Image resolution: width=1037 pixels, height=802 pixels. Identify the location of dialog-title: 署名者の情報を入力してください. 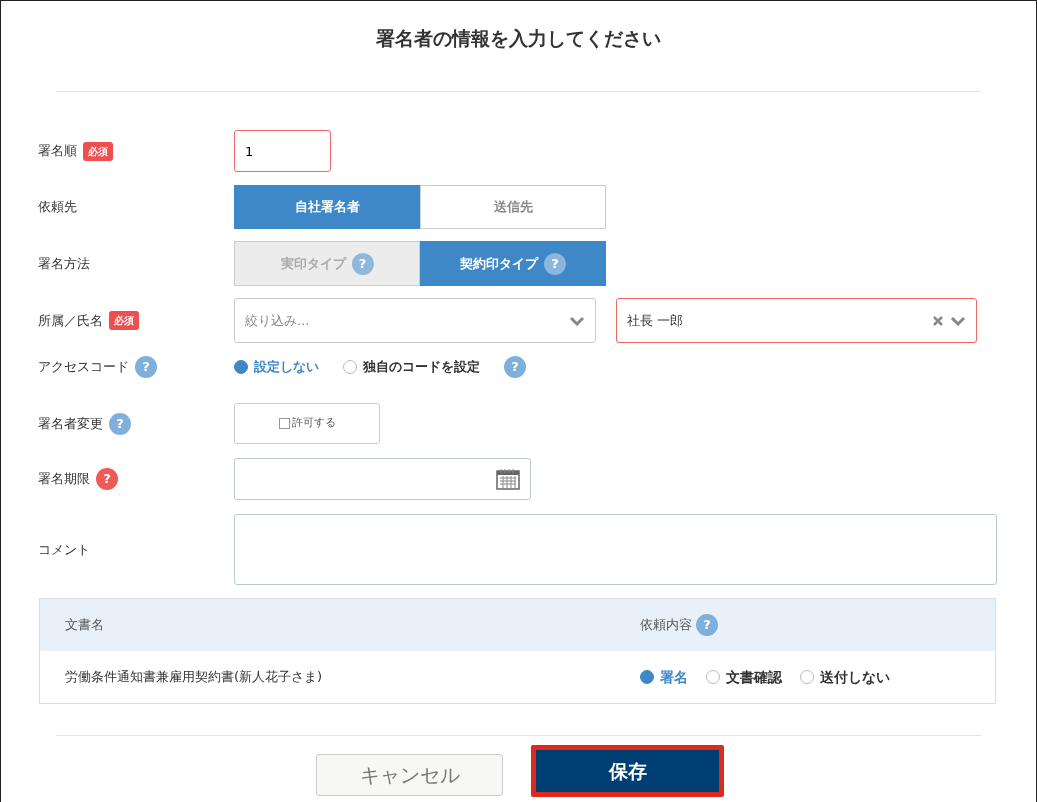
(518, 38).